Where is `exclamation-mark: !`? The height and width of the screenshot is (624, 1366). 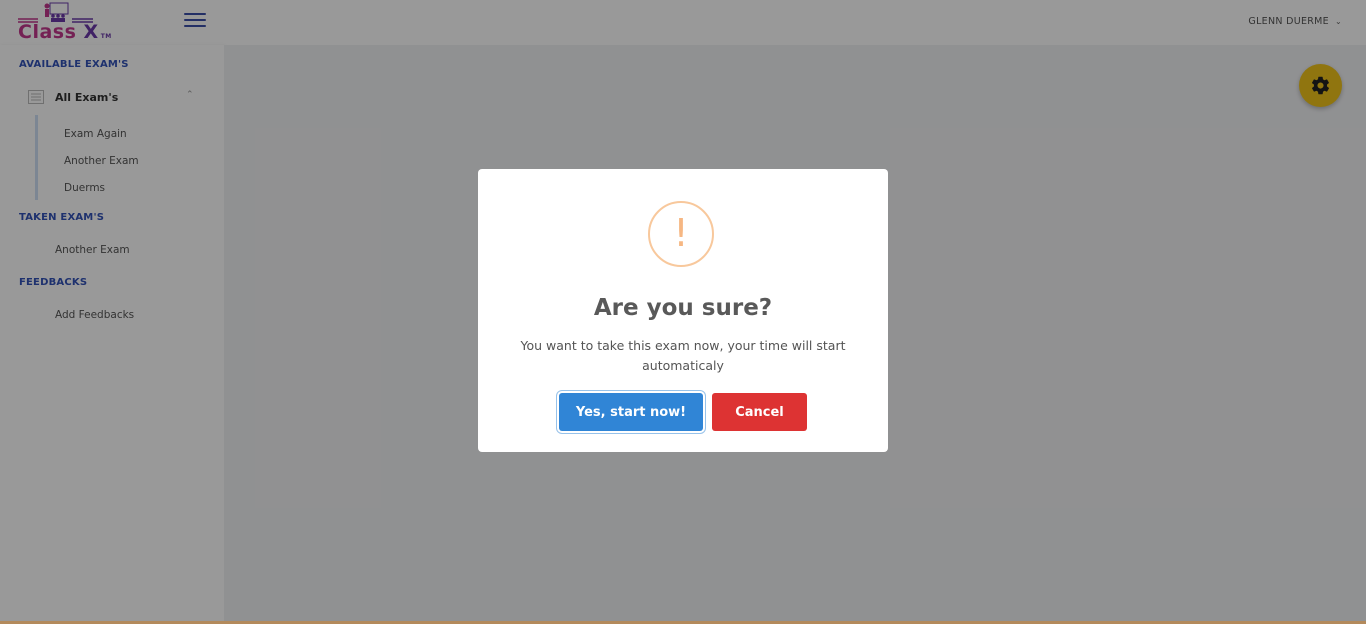 exclamation-mark: ! is located at coordinates (681, 233).